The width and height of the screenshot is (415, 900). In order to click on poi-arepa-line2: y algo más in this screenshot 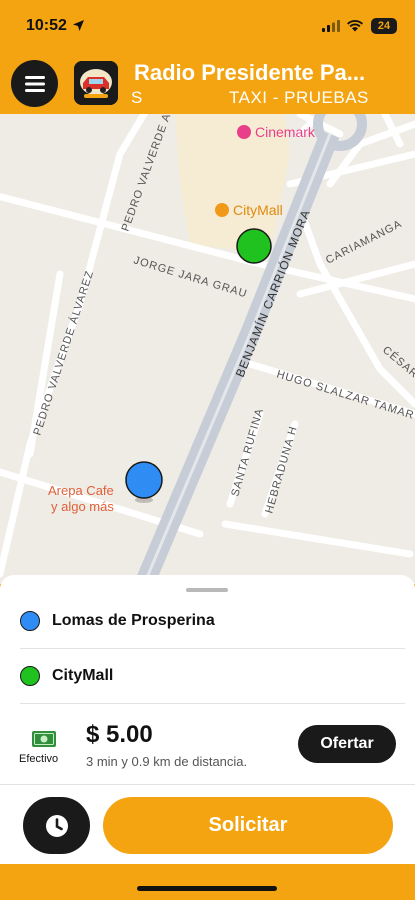, I will do `click(82, 506)`.